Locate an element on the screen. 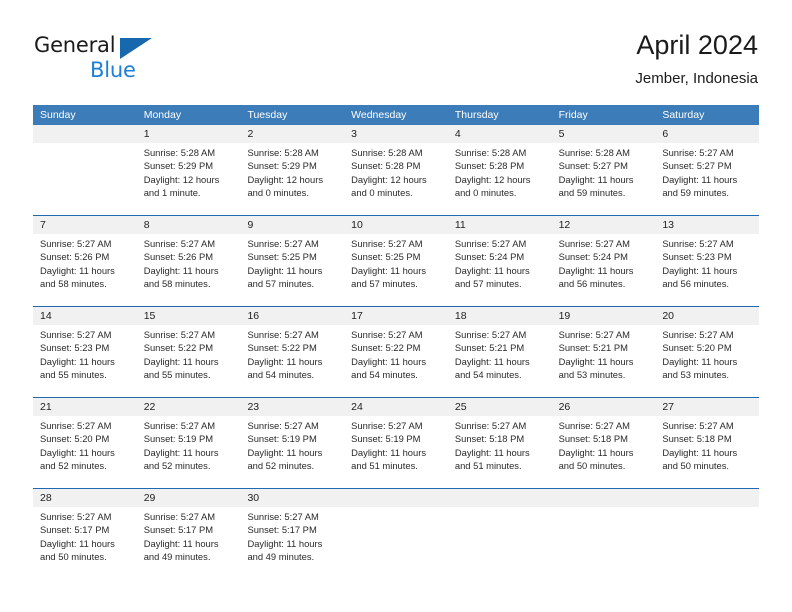 This screenshot has height=612, width=792. daylight-text-cont: and 57 minutes. is located at coordinates (384, 283).